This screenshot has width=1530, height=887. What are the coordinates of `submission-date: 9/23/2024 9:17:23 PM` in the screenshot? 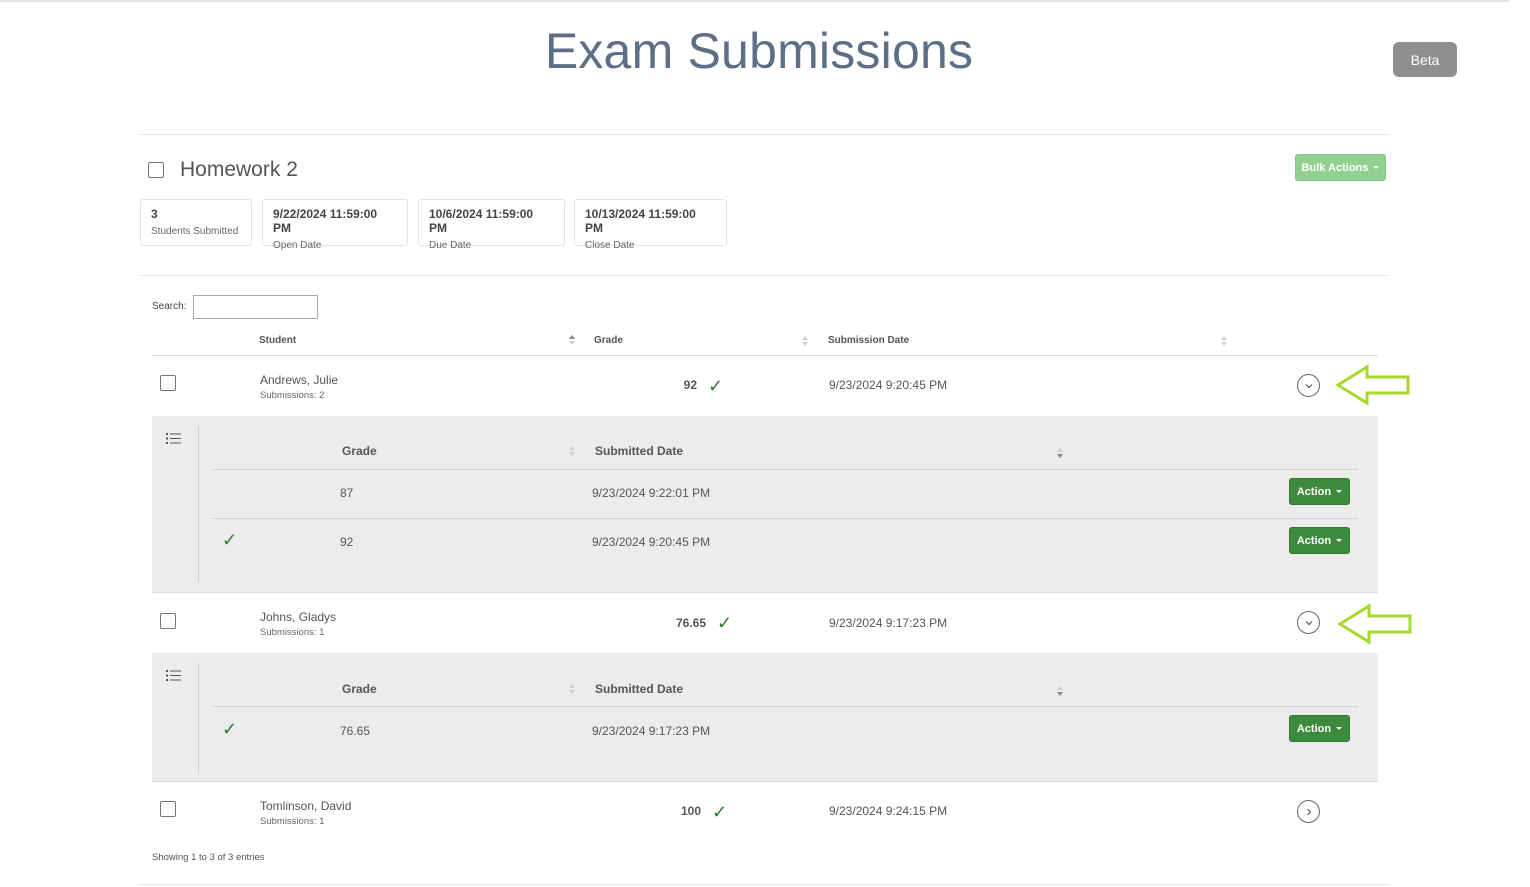 It's located at (888, 623).